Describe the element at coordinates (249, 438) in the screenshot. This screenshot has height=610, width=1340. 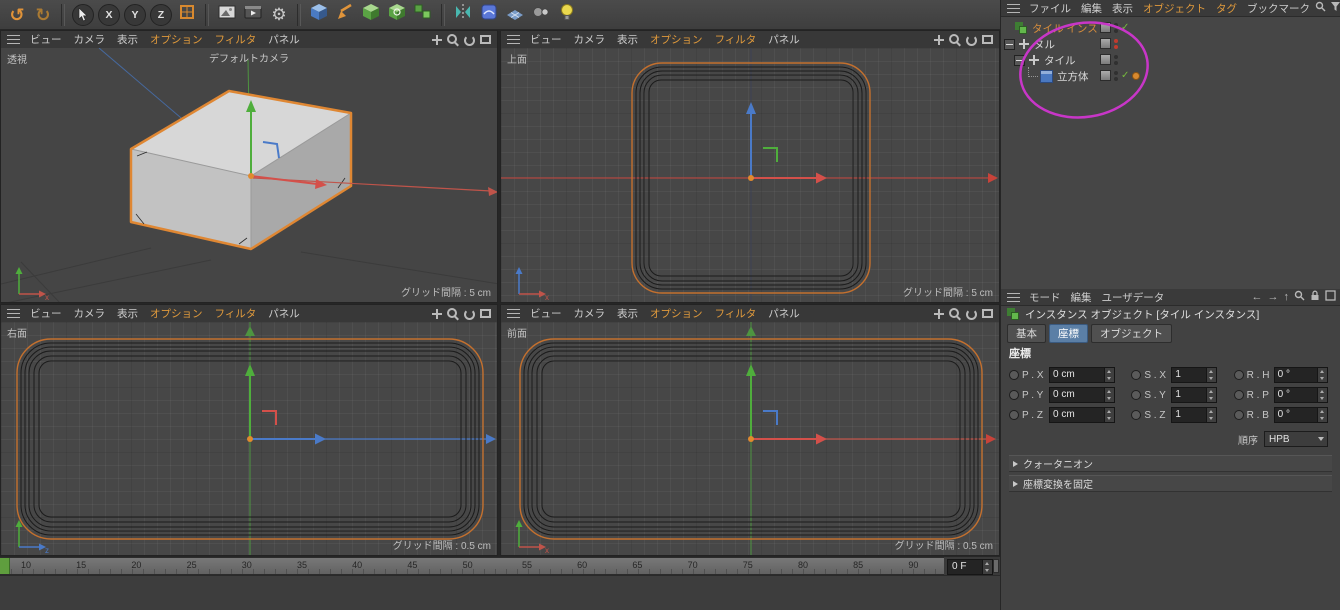
I see `viewport-canvas-right: 右面 グリッド間隔 : 0.5 cm z` at that location.